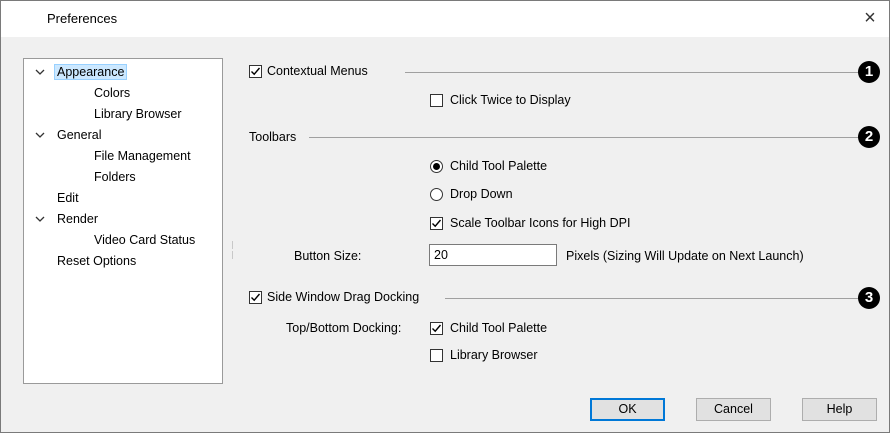  I want to click on tree-item-file-management: File Management, so click(142, 156).